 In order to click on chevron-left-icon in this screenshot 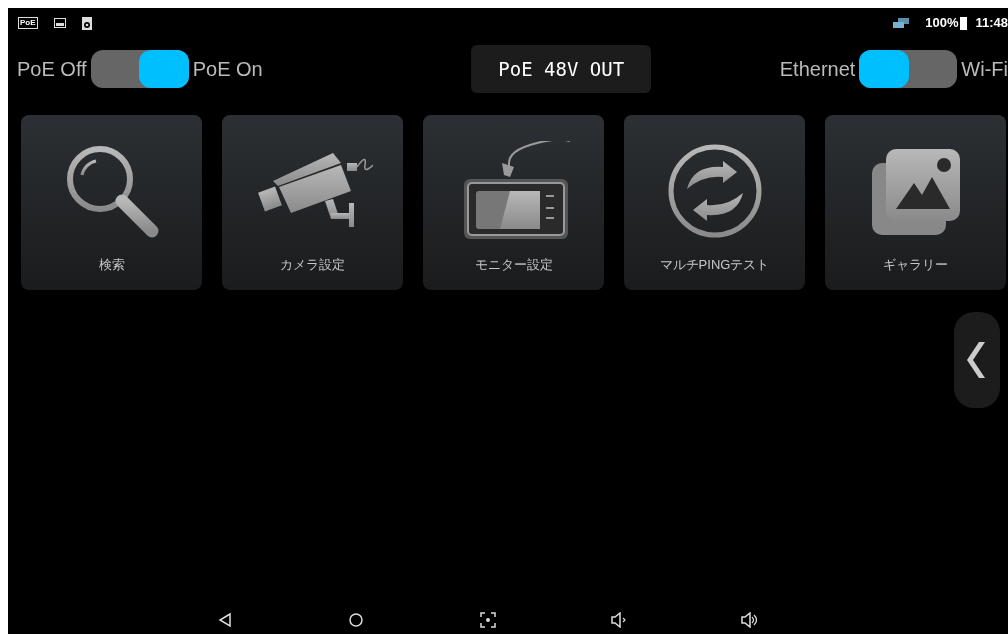, I will do `click(977, 360)`.